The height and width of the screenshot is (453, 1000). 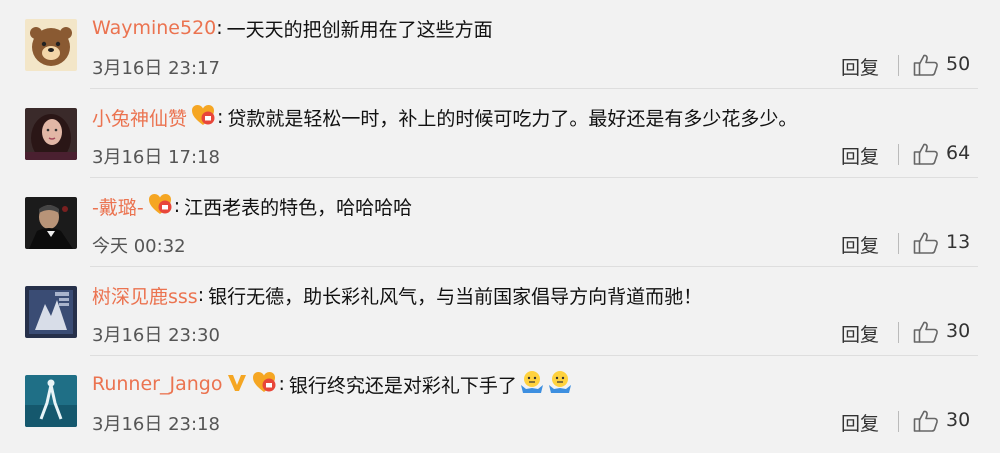 I want to click on username: 树深见鹿sss, so click(x=145, y=295).